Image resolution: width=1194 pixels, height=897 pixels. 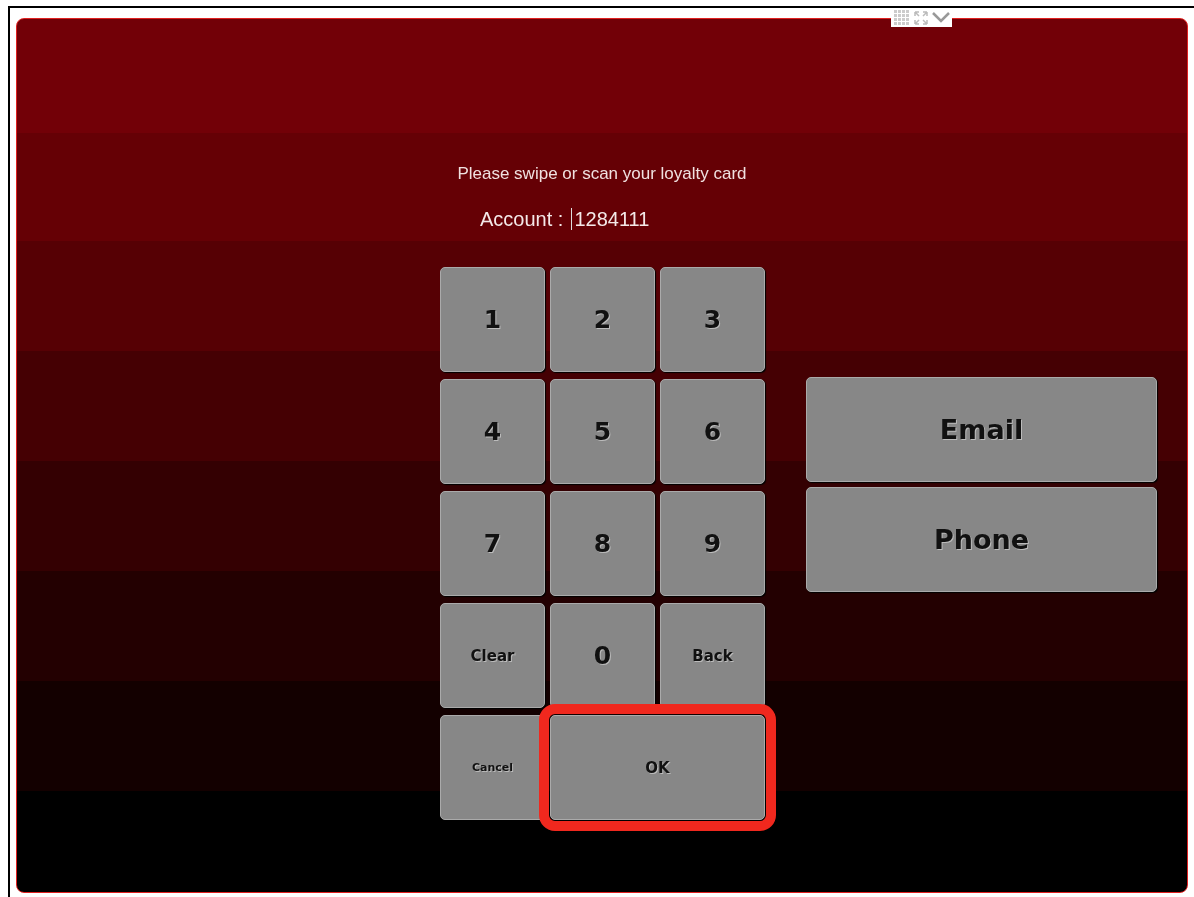 What do you see at coordinates (492, 431) in the screenshot?
I see `digit-key: 4` at bounding box center [492, 431].